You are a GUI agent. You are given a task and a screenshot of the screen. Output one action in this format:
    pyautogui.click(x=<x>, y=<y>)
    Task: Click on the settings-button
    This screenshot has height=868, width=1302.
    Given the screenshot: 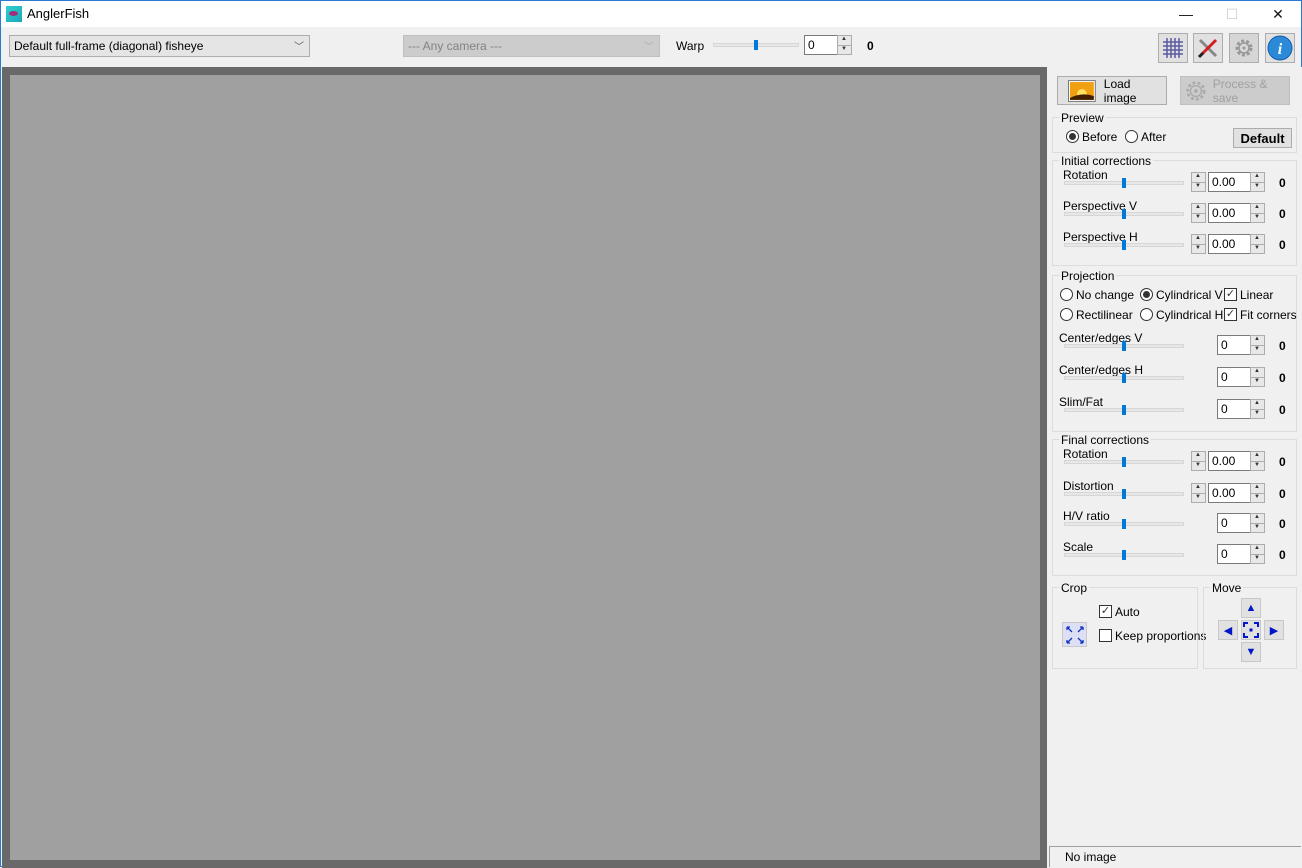 What is the action you would take?
    pyautogui.click(x=1244, y=48)
    